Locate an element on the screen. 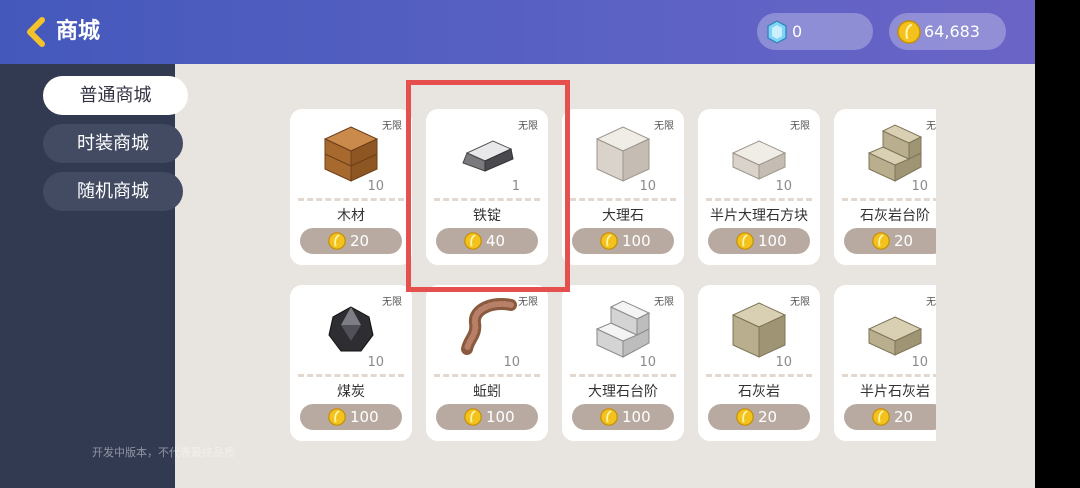 This screenshot has width=1080, height=488. item-name: 石灰岩台阶 is located at coordinates (895, 216).